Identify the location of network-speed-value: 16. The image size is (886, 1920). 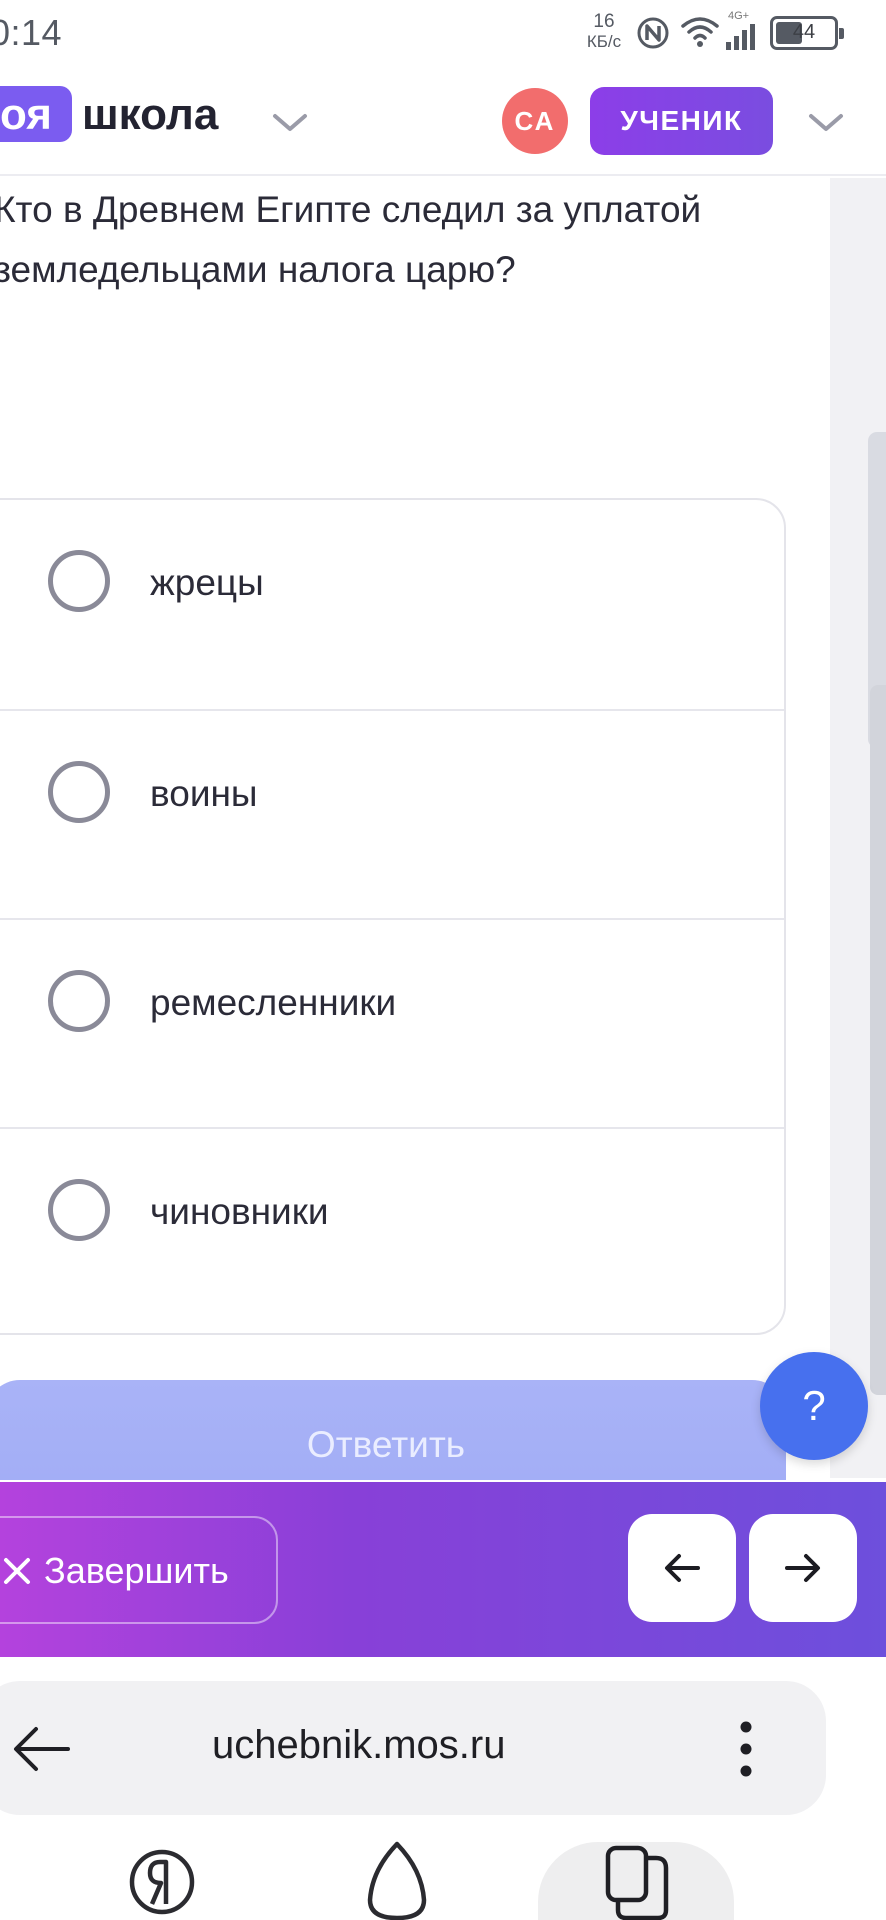
(604, 21).